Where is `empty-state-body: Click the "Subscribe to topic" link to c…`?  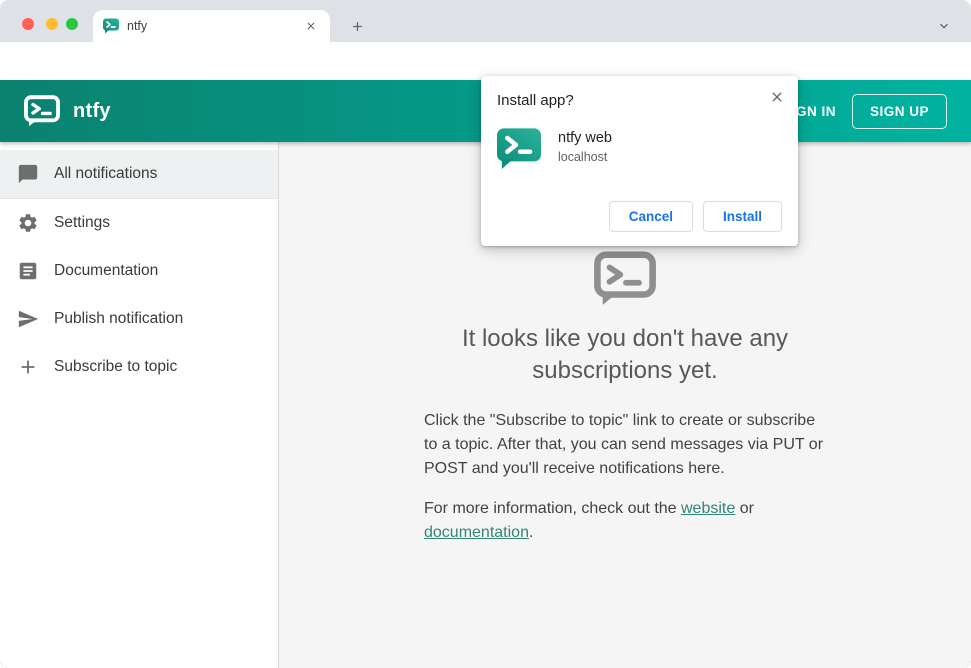 empty-state-body: Click the "Subscribe to topic" link to c… is located at coordinates (625, 477).